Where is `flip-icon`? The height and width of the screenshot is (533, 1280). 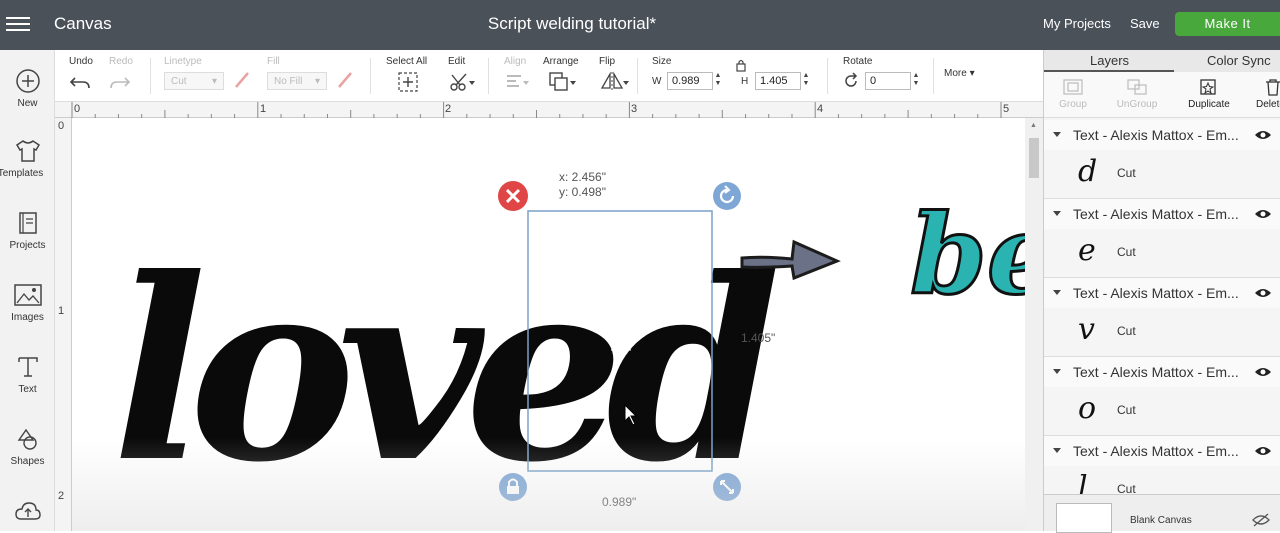 flip-icon is located at coordinates (614, 82).